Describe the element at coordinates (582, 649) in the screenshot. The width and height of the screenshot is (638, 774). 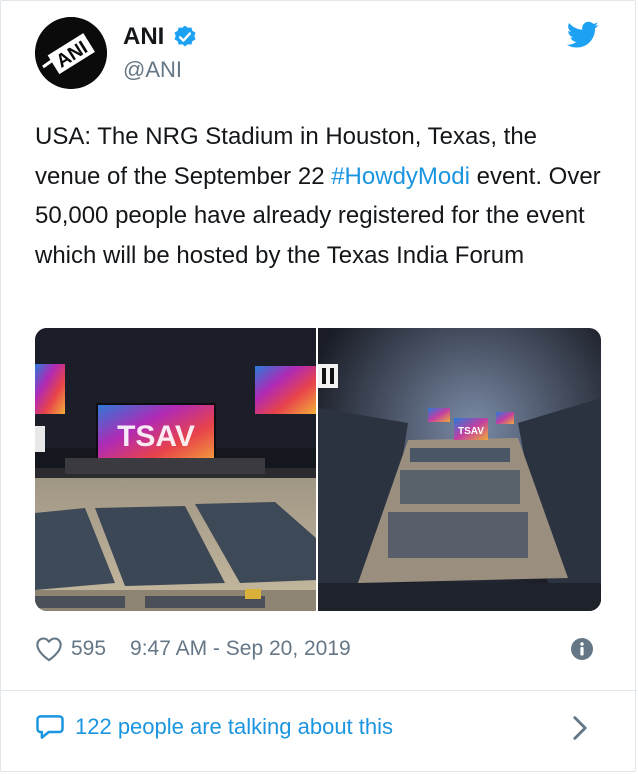
I see `info-icon` at that location.